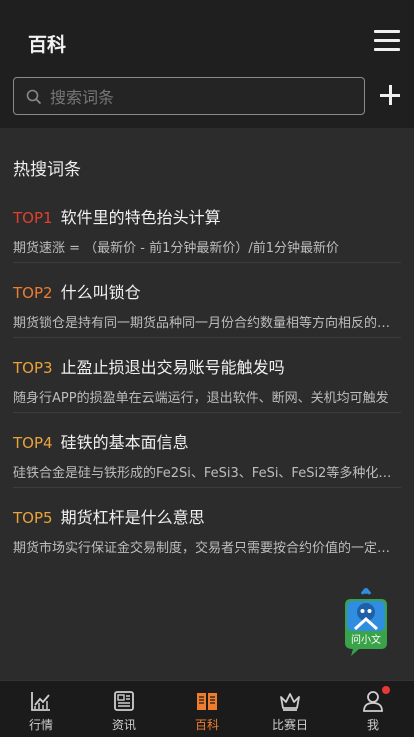 This screenshot has width=414, height=737. I want to click on page-title: 百科, so click(47, 45).